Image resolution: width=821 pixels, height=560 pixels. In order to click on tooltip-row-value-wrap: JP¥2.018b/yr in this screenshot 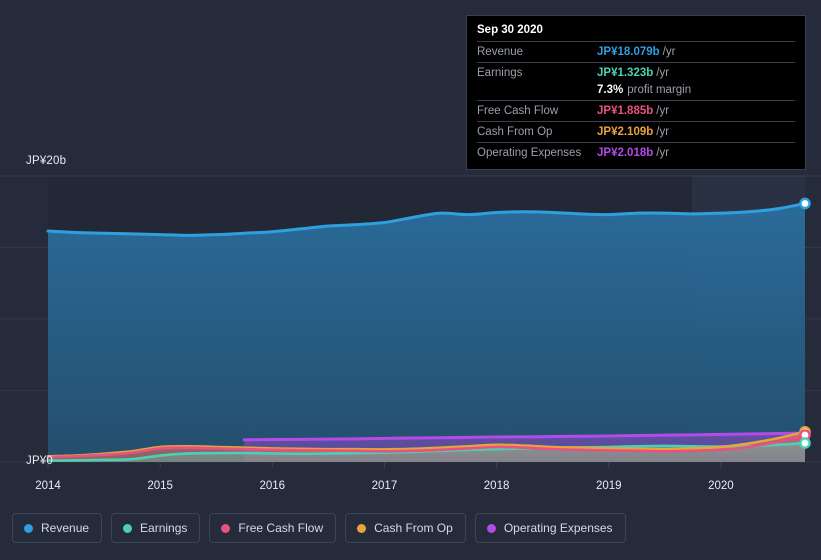, I will do `click(633, 153)`.